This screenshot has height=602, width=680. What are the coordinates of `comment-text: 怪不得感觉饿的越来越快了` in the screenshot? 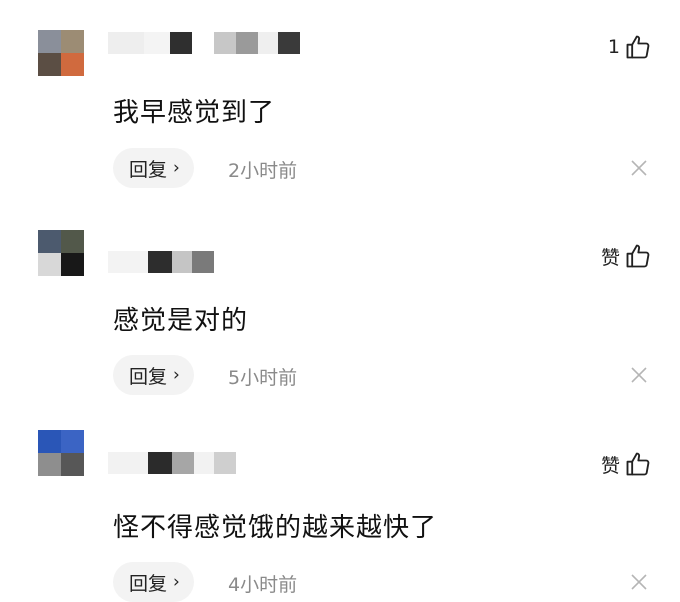 It's located at (275, 528).